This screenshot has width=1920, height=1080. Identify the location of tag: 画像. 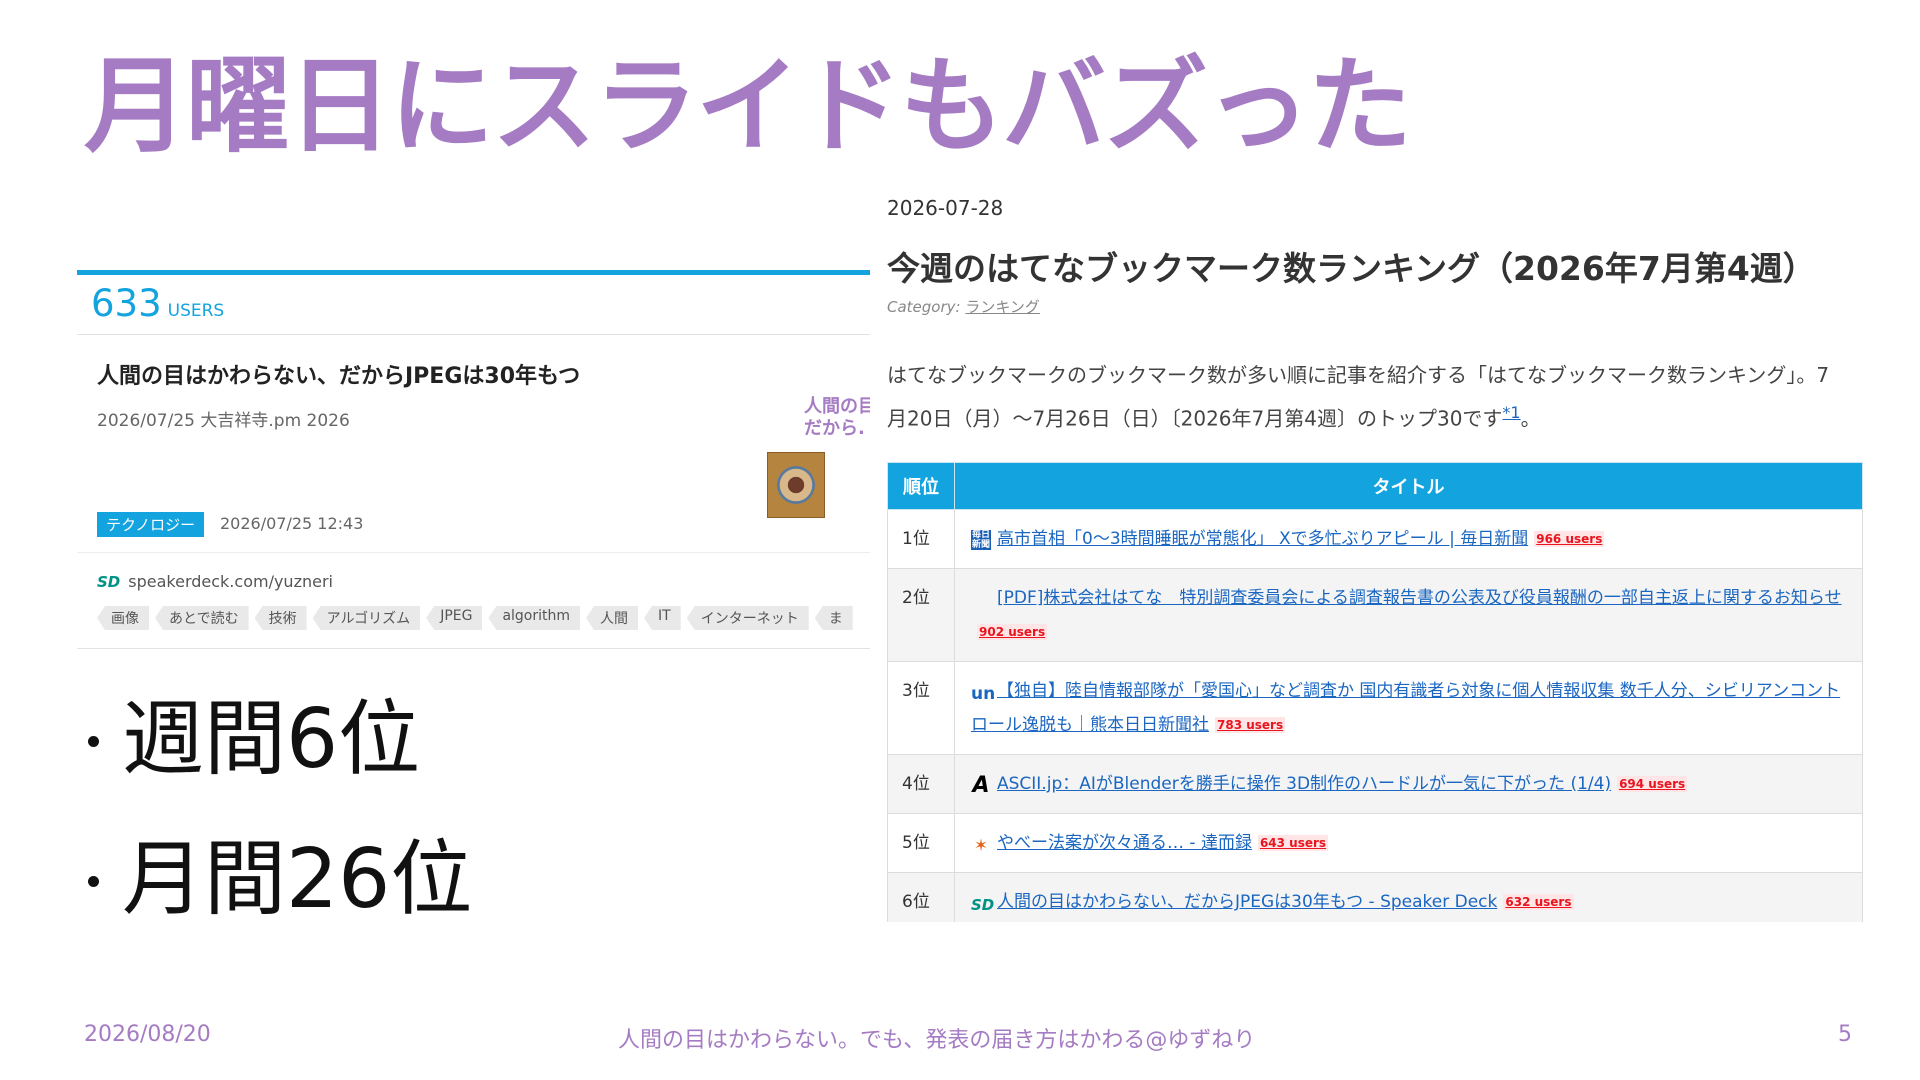
(123, 618).